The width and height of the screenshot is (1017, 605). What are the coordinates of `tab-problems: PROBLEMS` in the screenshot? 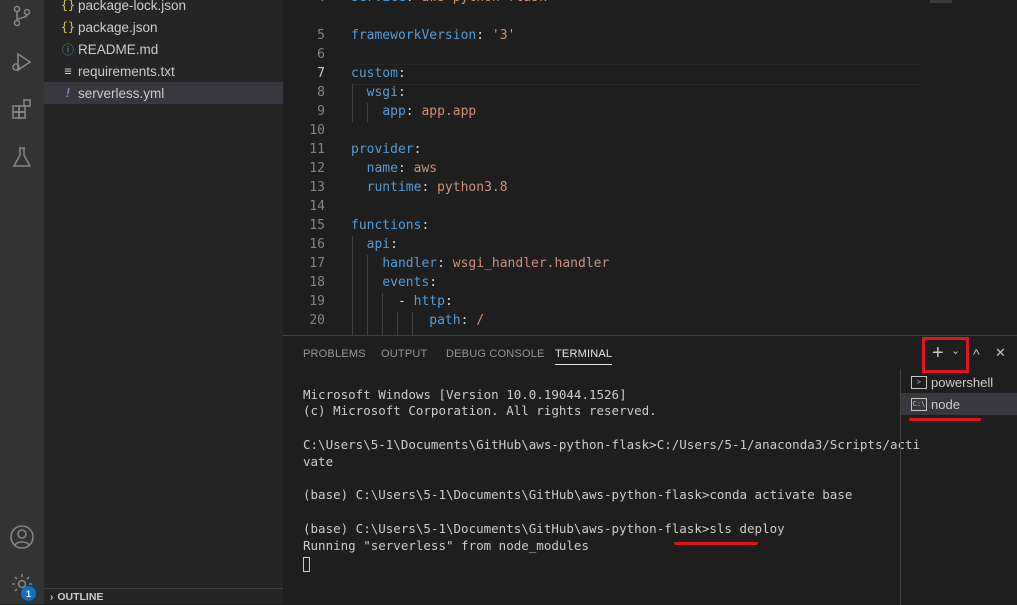 It's located at (334, 354).